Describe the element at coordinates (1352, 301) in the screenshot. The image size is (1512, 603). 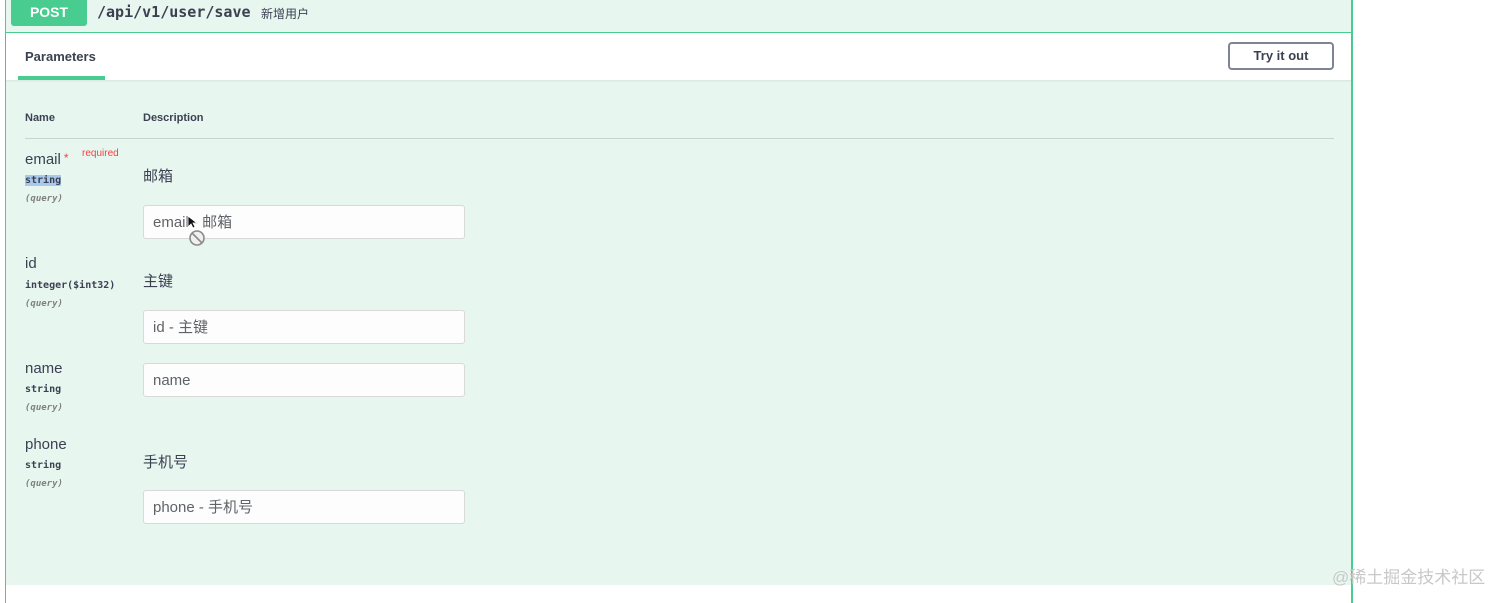
I see `block-right-border` at that location.